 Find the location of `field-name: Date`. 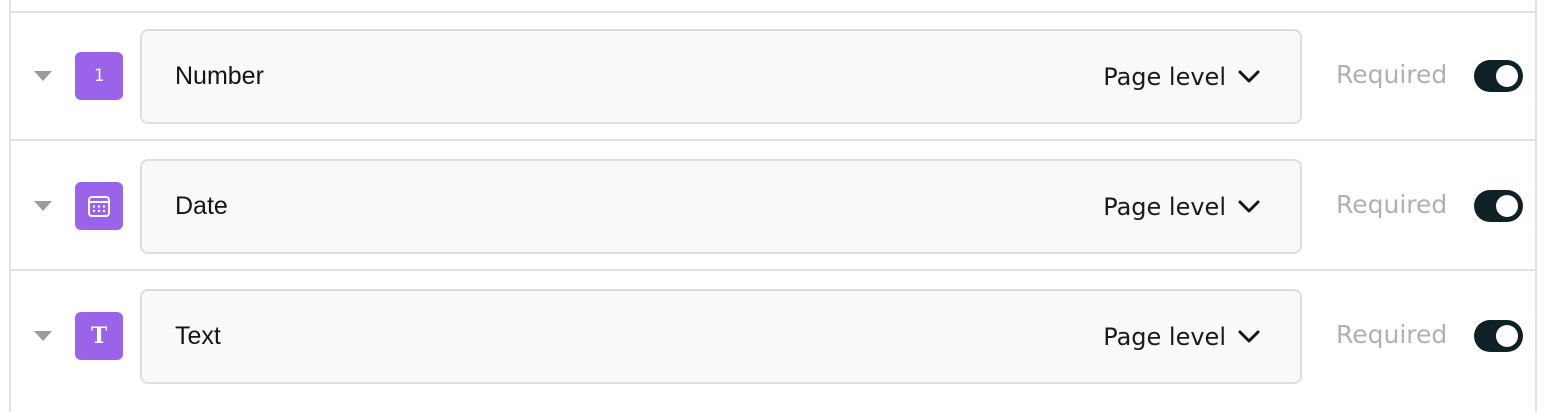

field-name: Date is located at coordinates (201, 206).